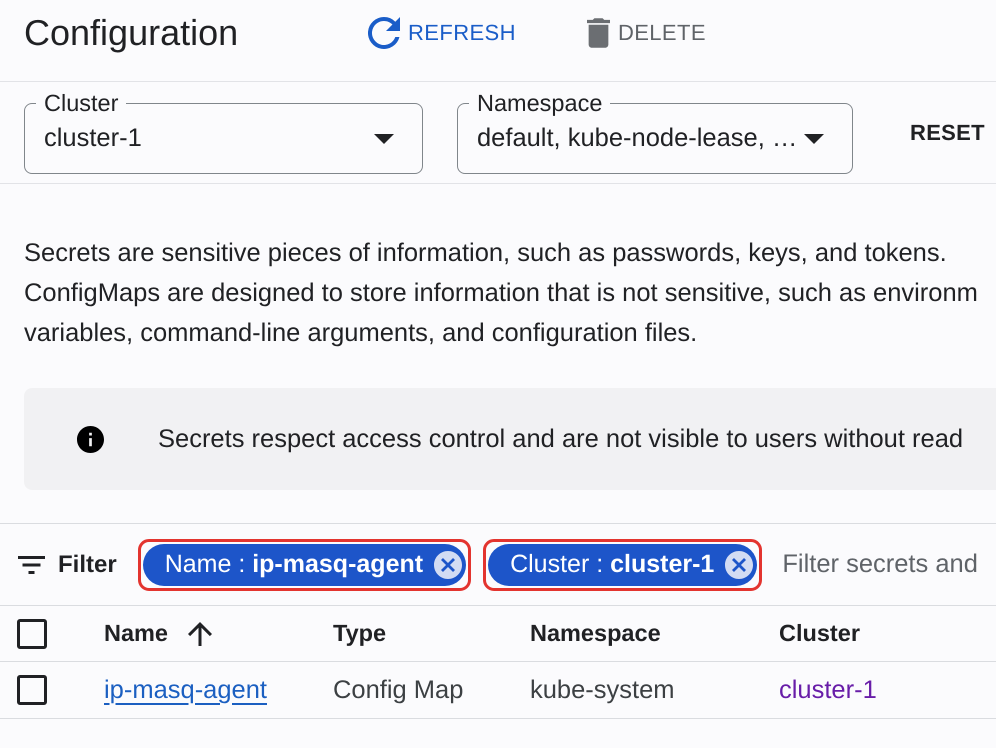 This screenshot has width=996, height=748. What do you see at coordinates (359, 633) in the screenshot?
I see `column-header: Type` at bounding box center [359, 633].